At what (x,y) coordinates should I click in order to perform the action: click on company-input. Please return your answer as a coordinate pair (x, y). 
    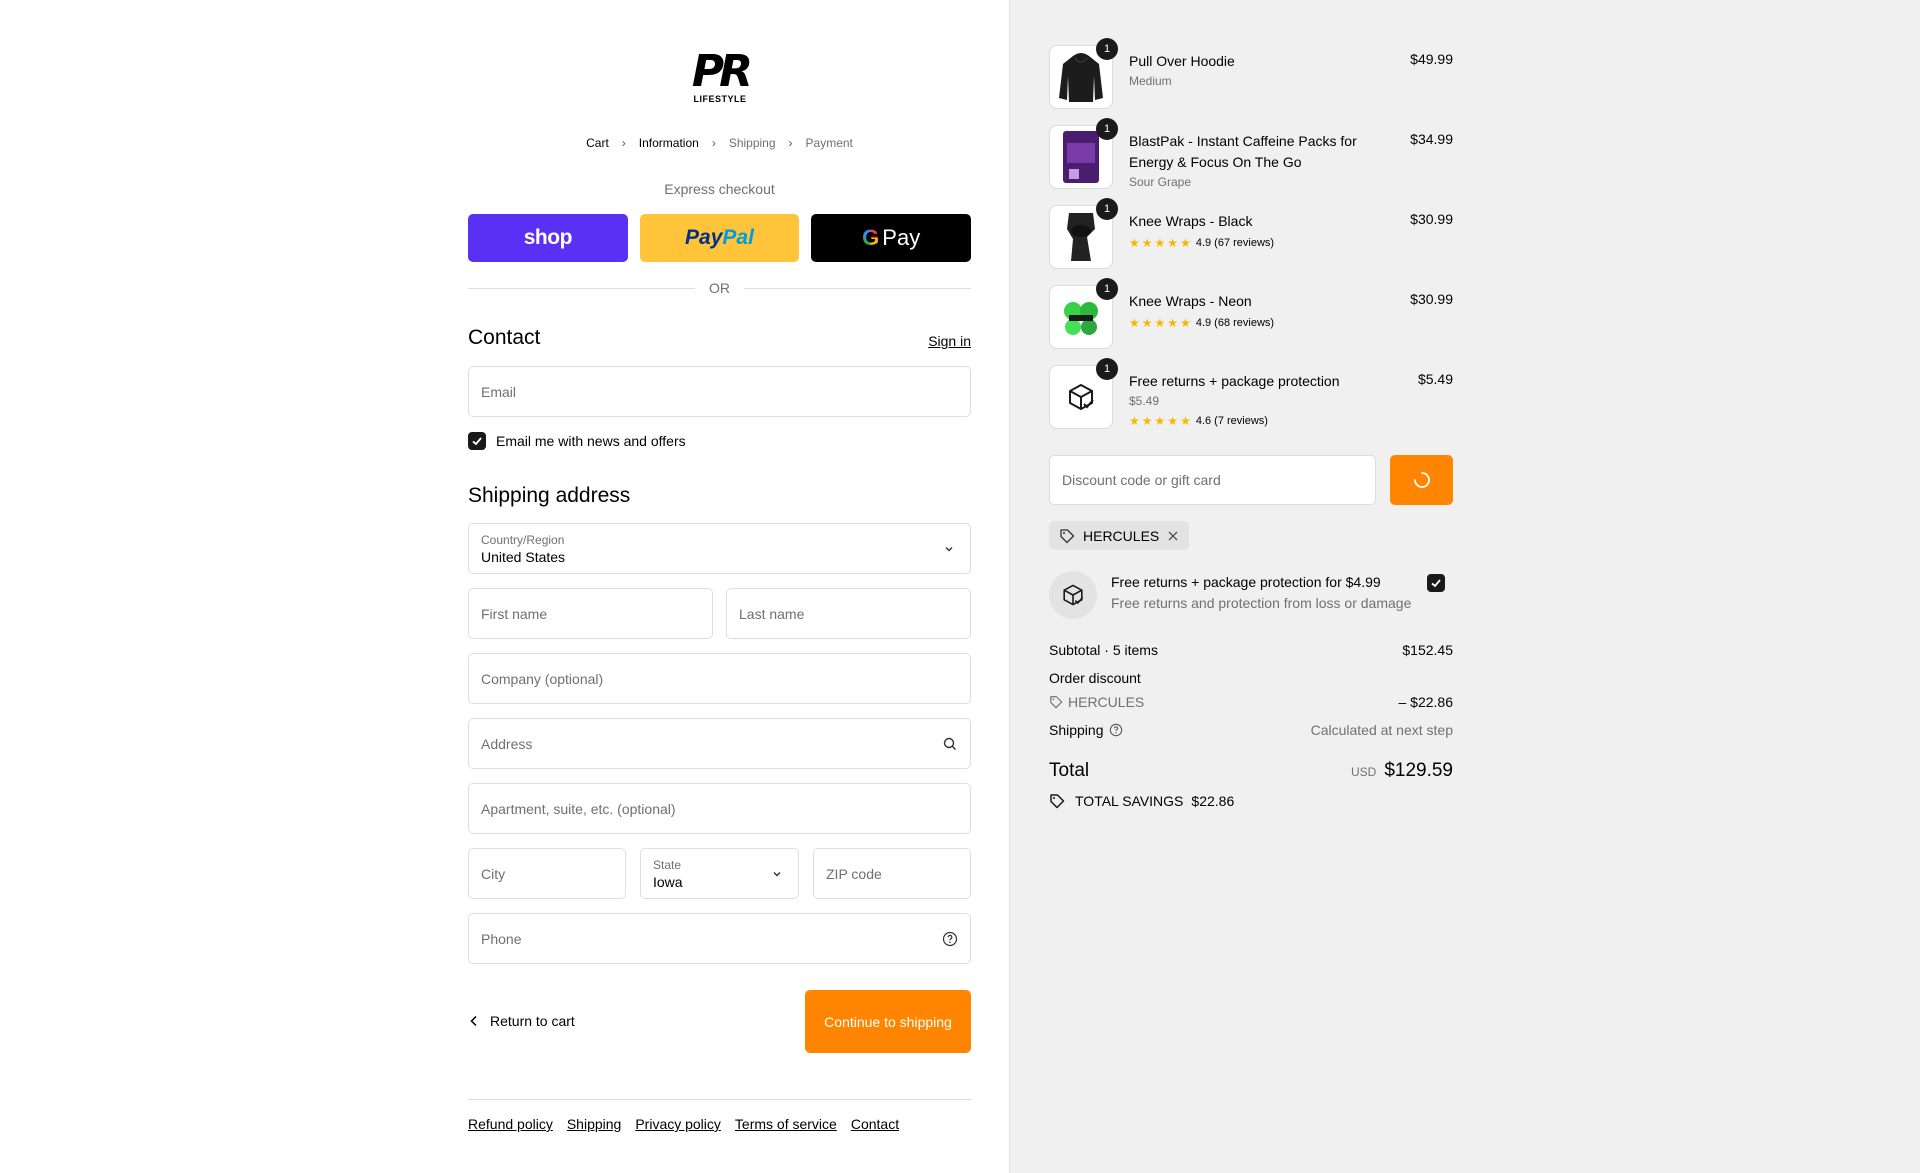
    Looking at the image, I should click on (719, 678).